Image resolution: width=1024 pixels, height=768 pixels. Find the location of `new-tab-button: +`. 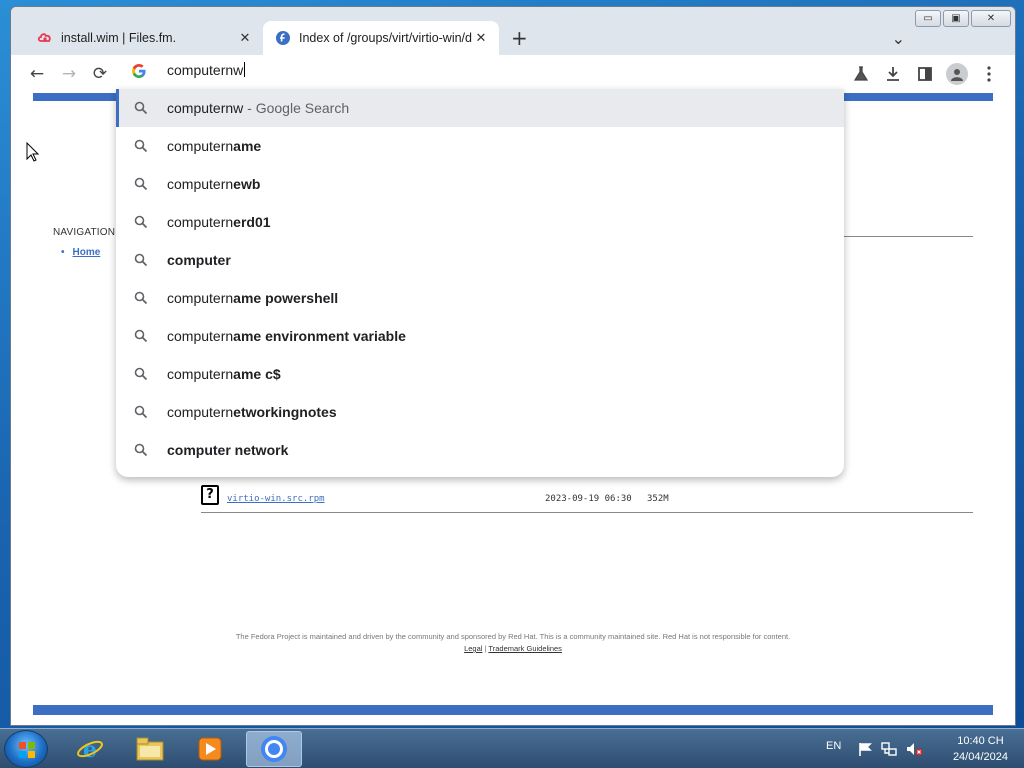

new-tab-button: + is located at coordinates (519, 38).